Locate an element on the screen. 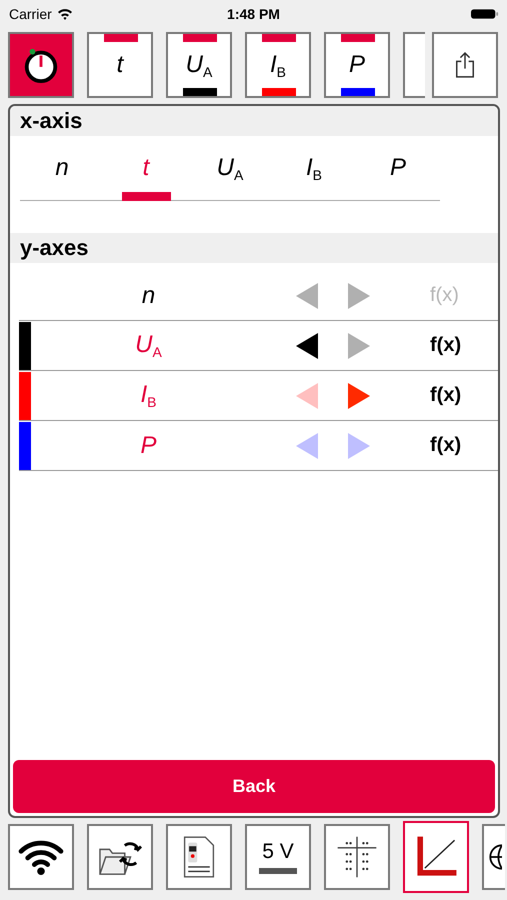 Image resolution: width=507 pixels, height=900 pixels. globe-button is located at coordinates (493, 857).